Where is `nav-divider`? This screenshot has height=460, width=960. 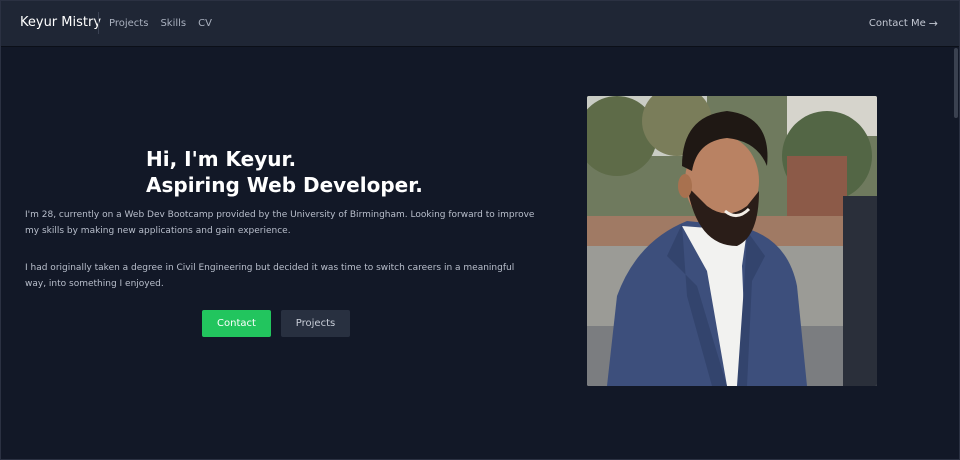 nav-divider is located at coordinates (98, 23).